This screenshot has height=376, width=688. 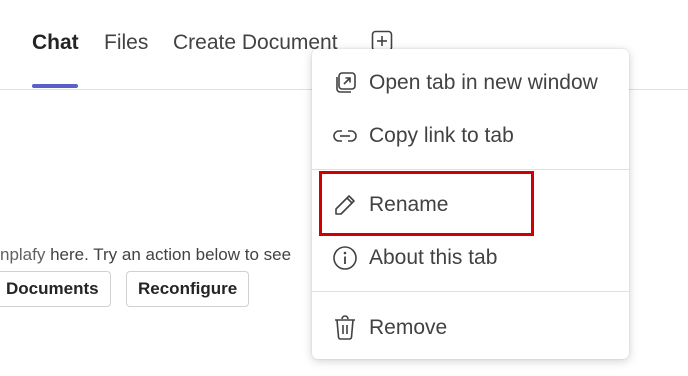 What do you see at coordinates (345, 136) in the screenshot?
I see `link-icon` at bounding box center [345, 136].